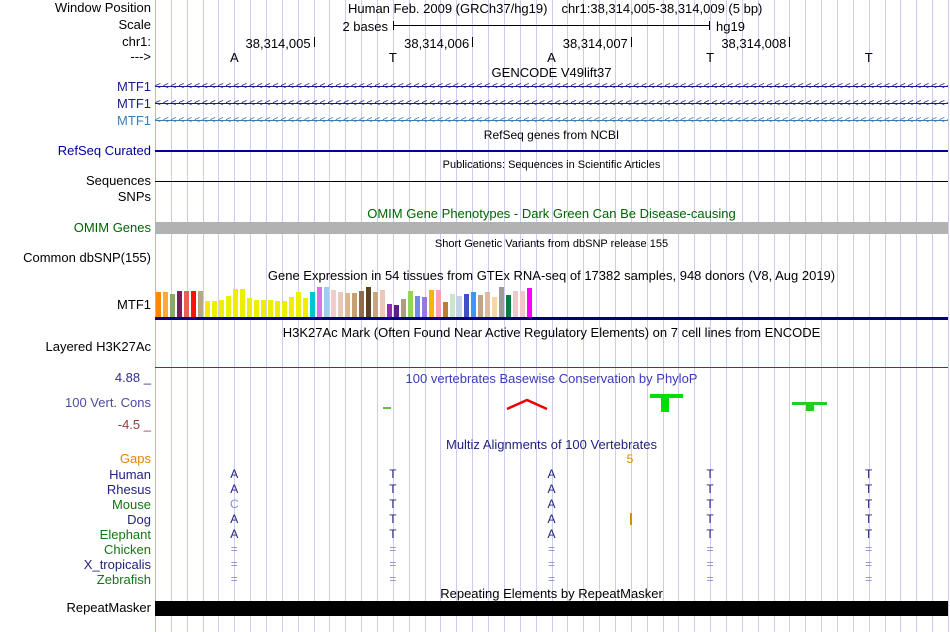 The height and width of the screenshot is (632, 950). Describe the element at coordinates (75, 257) in the screenshot. I see `dbsnp-label: Common dbSNP(155)` at that location.